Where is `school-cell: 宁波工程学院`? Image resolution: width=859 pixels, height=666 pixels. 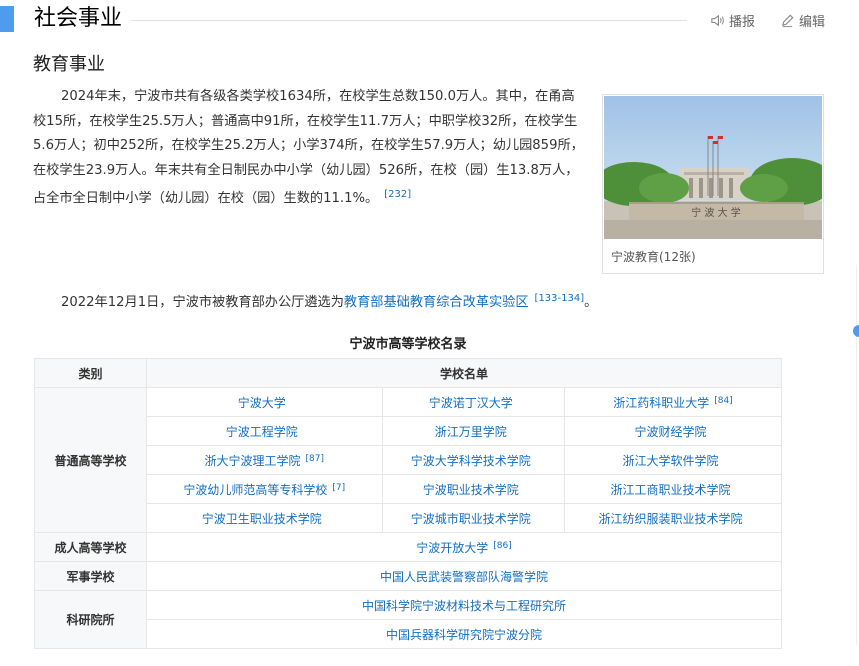
school-cell: 宁波工程学院 is located at coordinates (264, 431).